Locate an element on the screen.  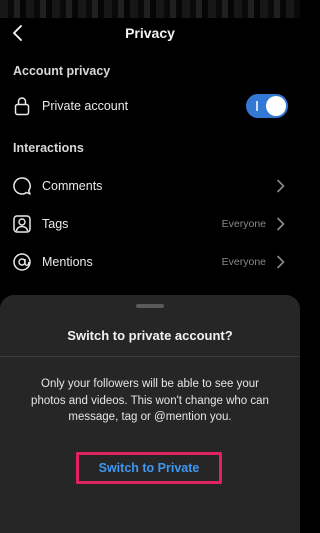
interaction-row-tags: Tags Everyone is located at coordinates (150, 224).